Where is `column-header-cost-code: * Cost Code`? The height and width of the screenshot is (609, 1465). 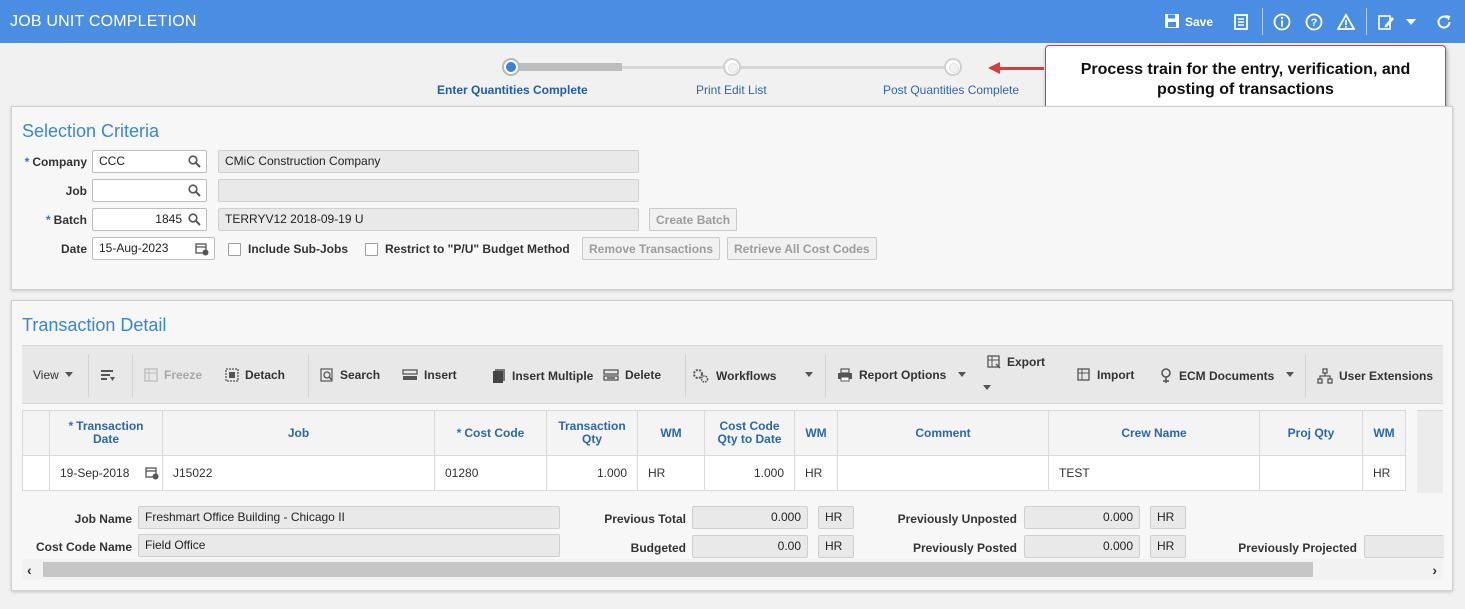
column-header-cost-code: * Cost Code is located at coordinates (490, 433).